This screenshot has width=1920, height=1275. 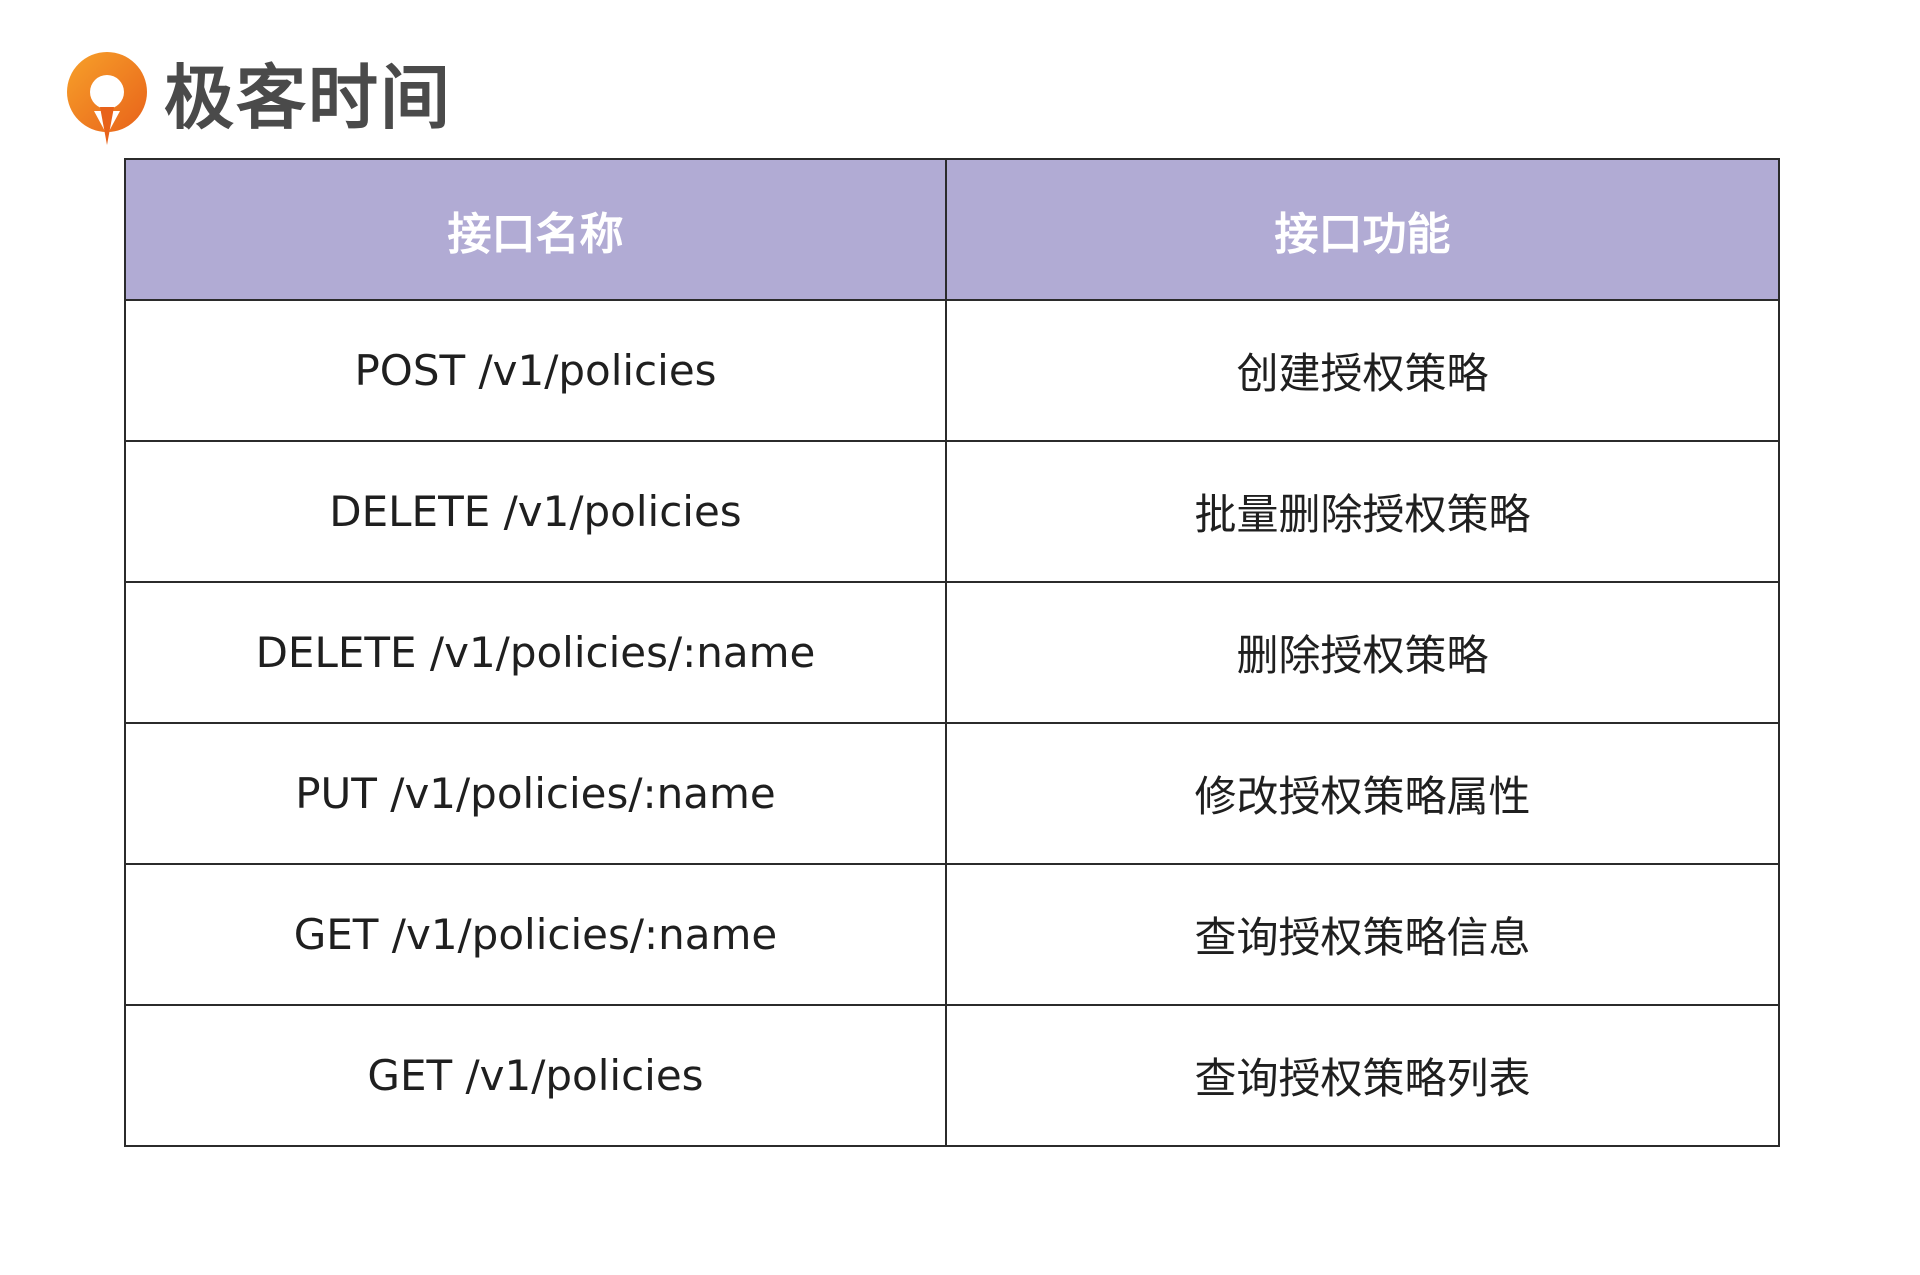 I want to click on table-header-row: 接口名称 接口功能, so click(x=952, y=229).